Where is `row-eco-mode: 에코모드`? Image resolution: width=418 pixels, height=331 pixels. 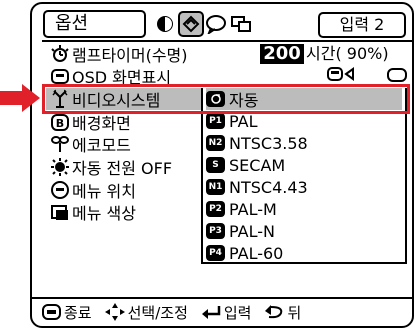 row-eco-mode: 에코모드 is located at coordinates (90, 144).